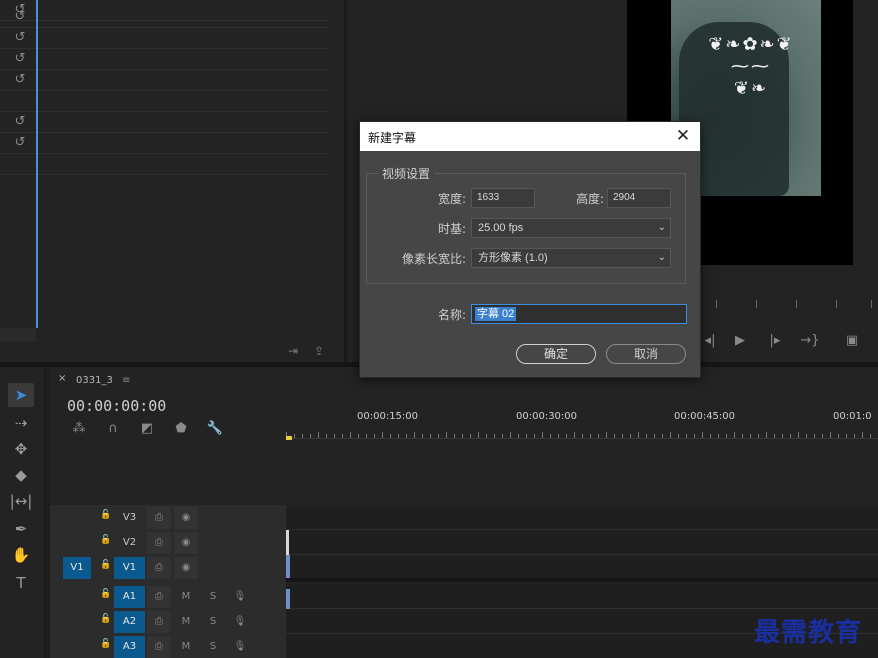 Image resolution: width=878 pixels, height=658 pixels. I want to click on clip, so click(288, 567).